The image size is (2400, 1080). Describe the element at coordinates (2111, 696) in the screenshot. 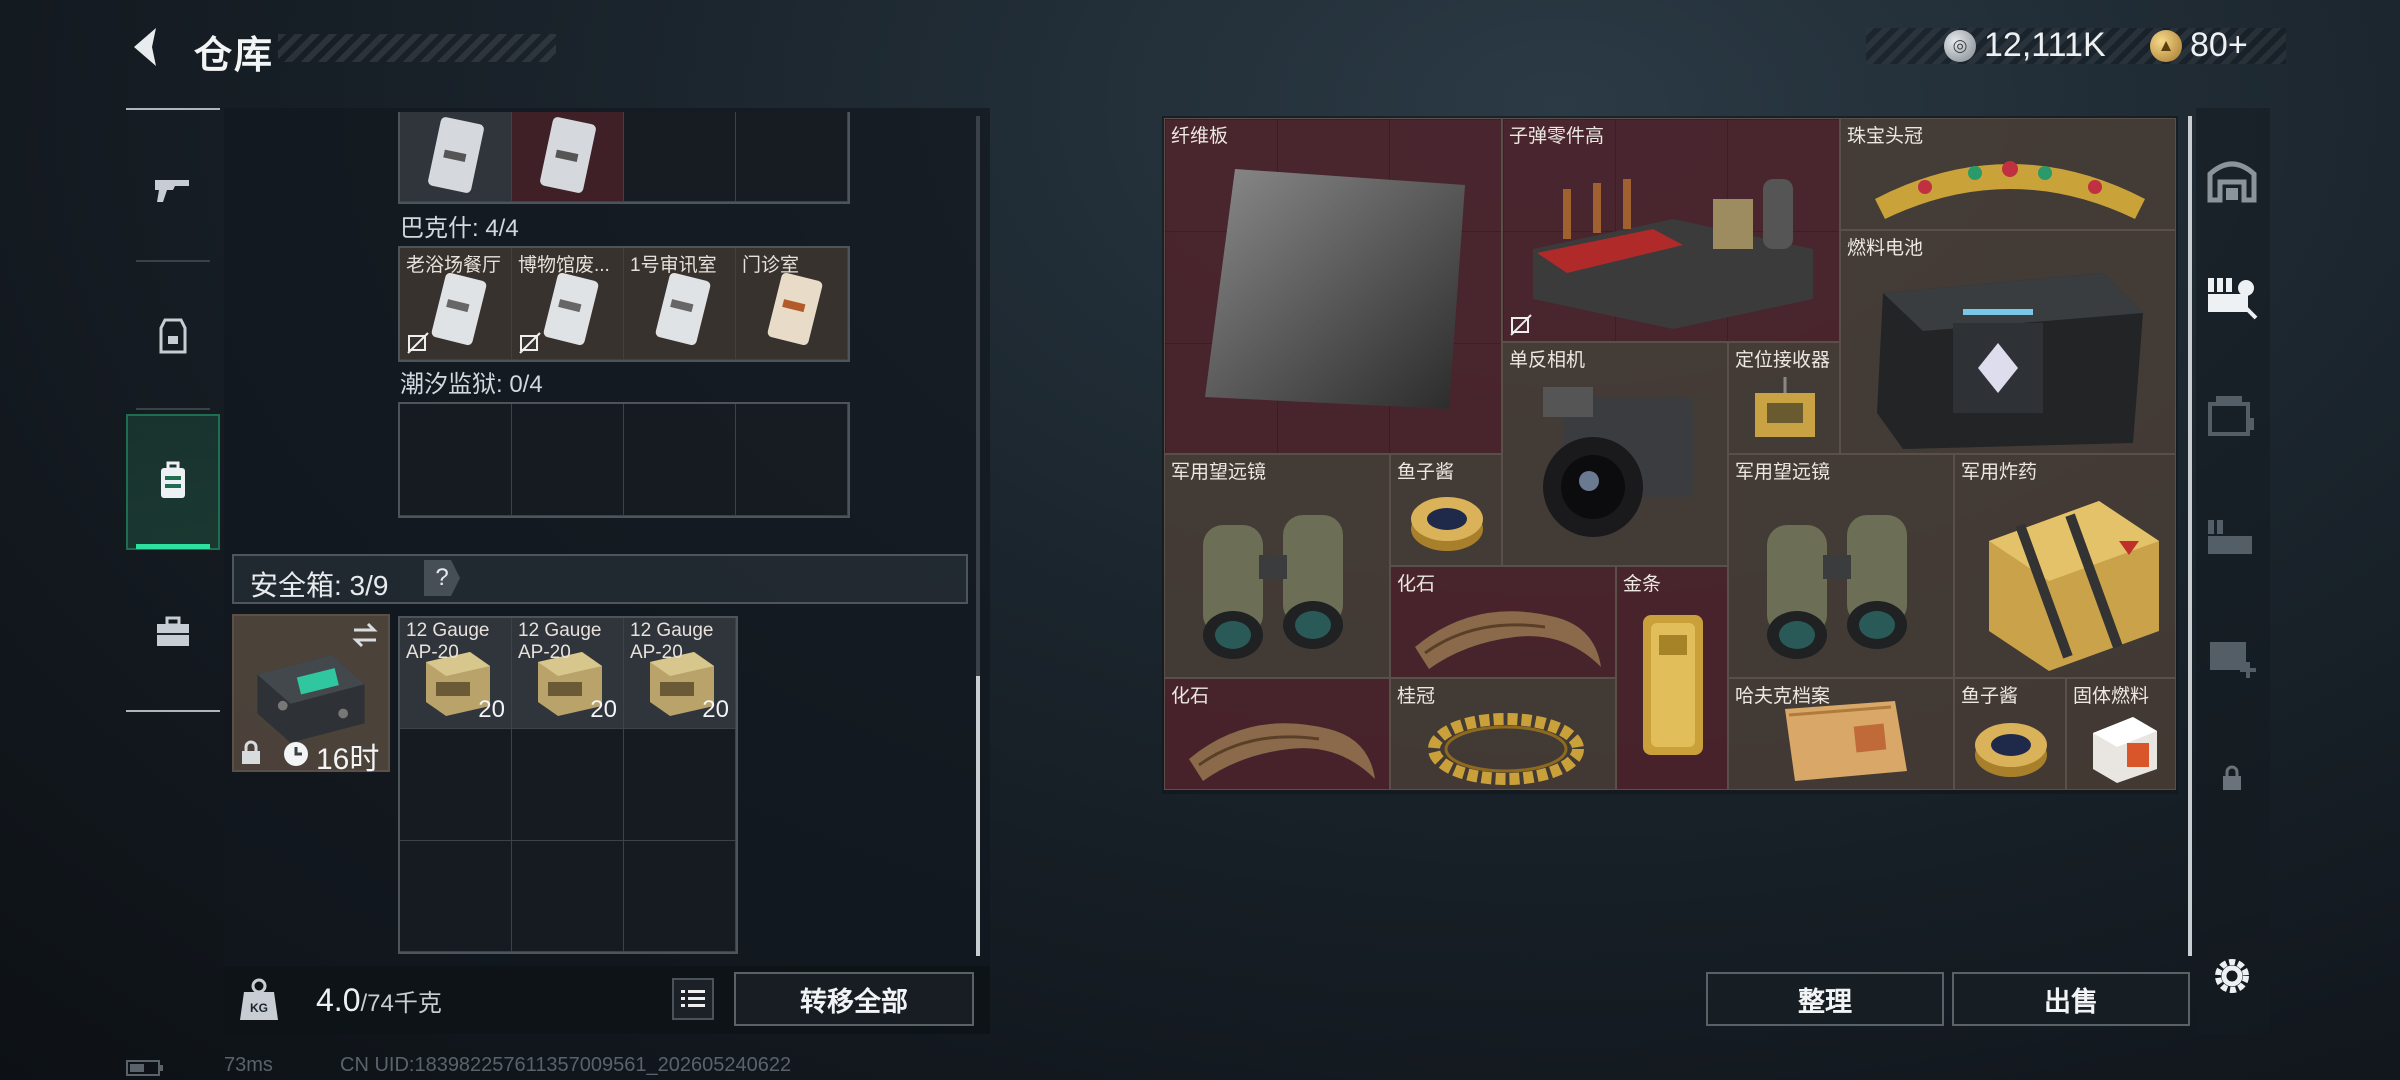

I see `item-name: 固体燃料` at that location.